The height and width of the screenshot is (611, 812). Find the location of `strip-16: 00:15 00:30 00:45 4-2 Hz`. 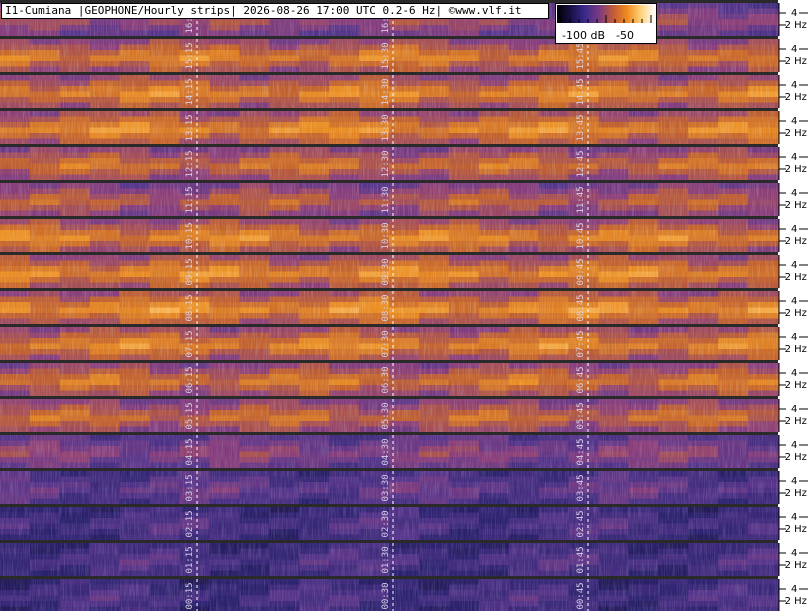

strip-16: 00:15 00:30 00:45 4-2 Hz is located at coordinates (404, 593).